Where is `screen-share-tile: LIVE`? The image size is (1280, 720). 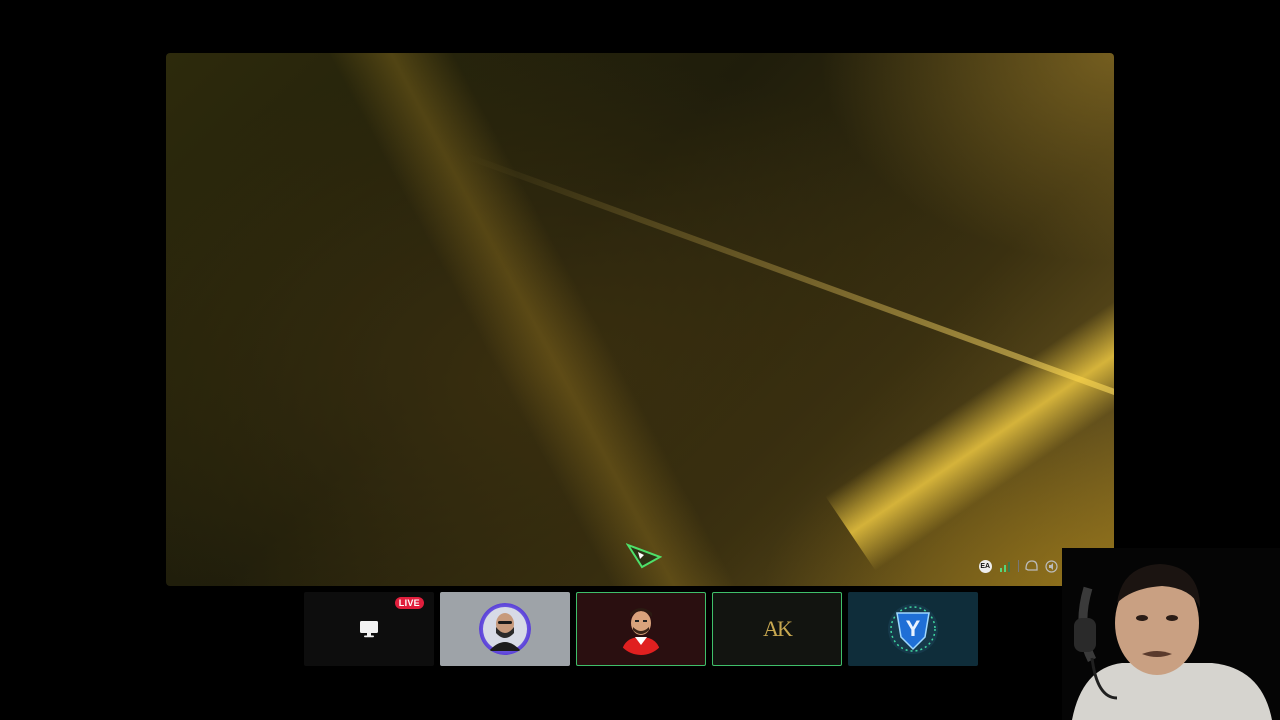
screen-share-tile: LIVE is located at coordinates (369, 629).